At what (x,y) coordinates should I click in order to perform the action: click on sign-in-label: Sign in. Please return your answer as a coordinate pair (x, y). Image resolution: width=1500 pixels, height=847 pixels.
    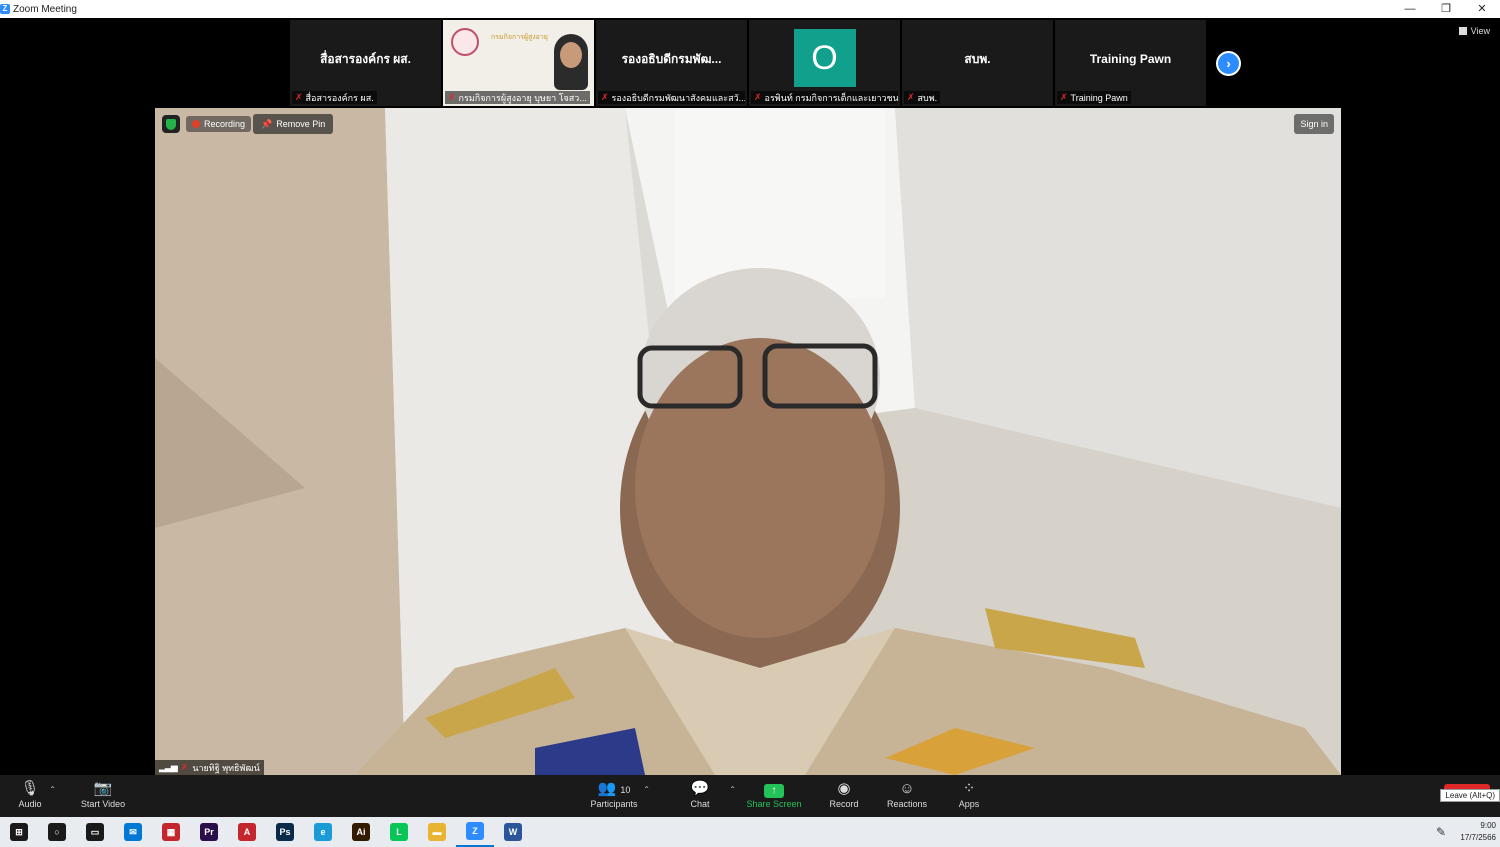
    Looking at the image, I should click on (1314, 124).